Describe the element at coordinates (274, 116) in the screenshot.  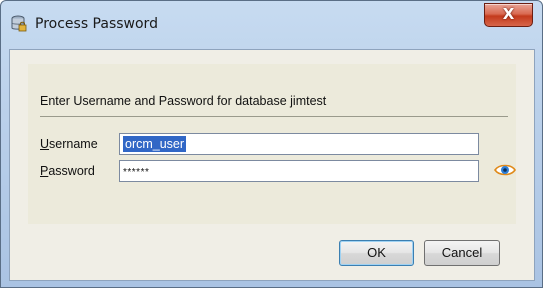
I see `separator` at that location.